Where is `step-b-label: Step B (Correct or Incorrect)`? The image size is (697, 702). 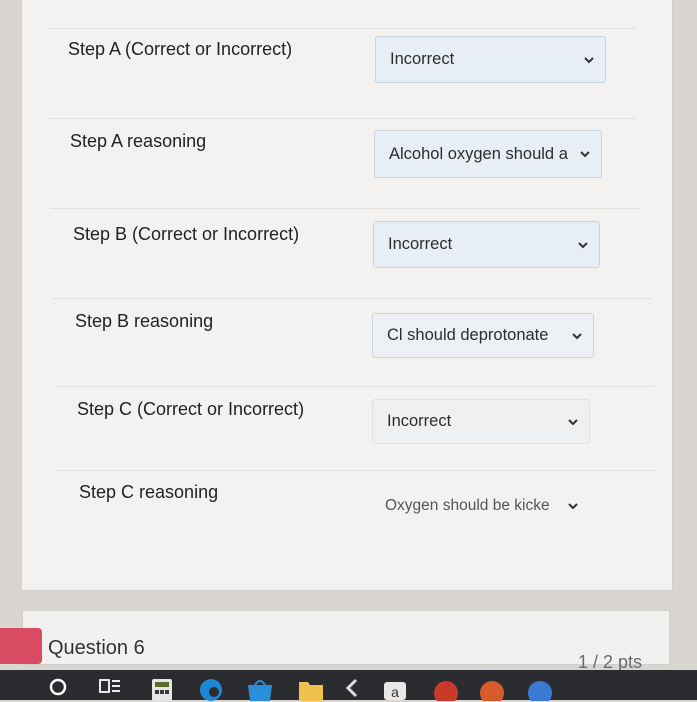
step-b-label: Step B (Correct or Incorrect) is located at coordinates (186, 234).